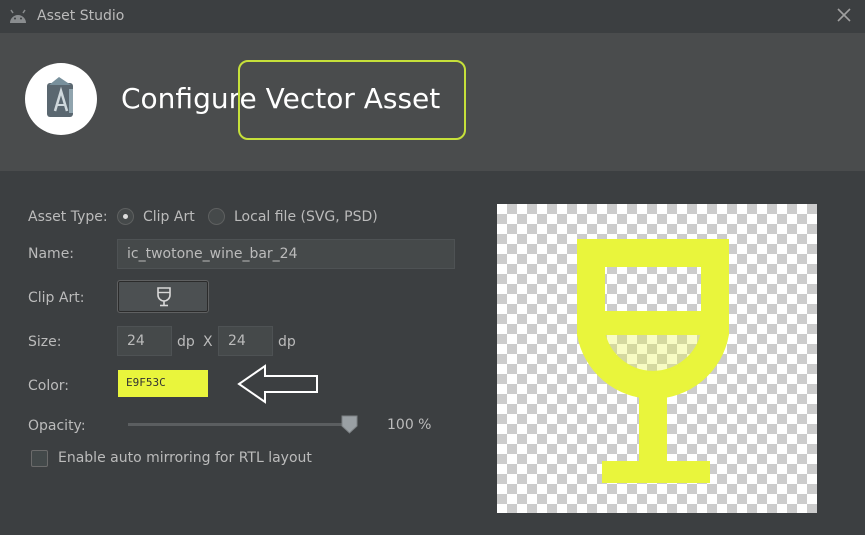 The width and height of the screenshot is (865, 535). Describe the element at coordinates (186, 342) in the screenshot. I see `width-unit: dp` at that location.